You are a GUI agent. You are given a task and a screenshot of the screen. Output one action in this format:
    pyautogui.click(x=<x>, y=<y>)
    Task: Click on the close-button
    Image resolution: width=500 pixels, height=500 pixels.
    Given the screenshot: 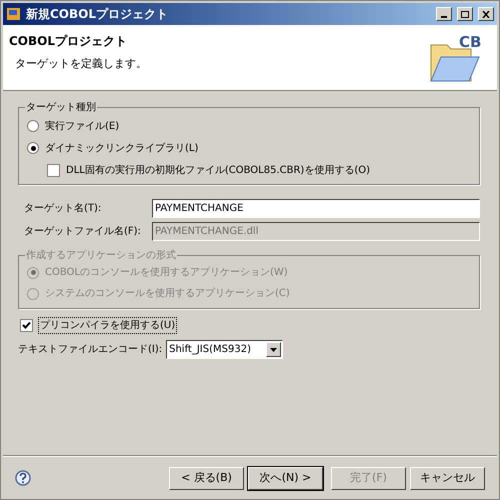 What is the action you would take?
    pyautogui.click(x=486, y=14)
    